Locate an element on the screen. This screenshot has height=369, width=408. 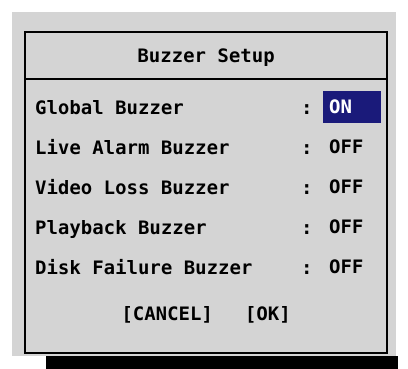
dialog-buttons: [CANCEL] [OK] is located at coordinates (206, 314).